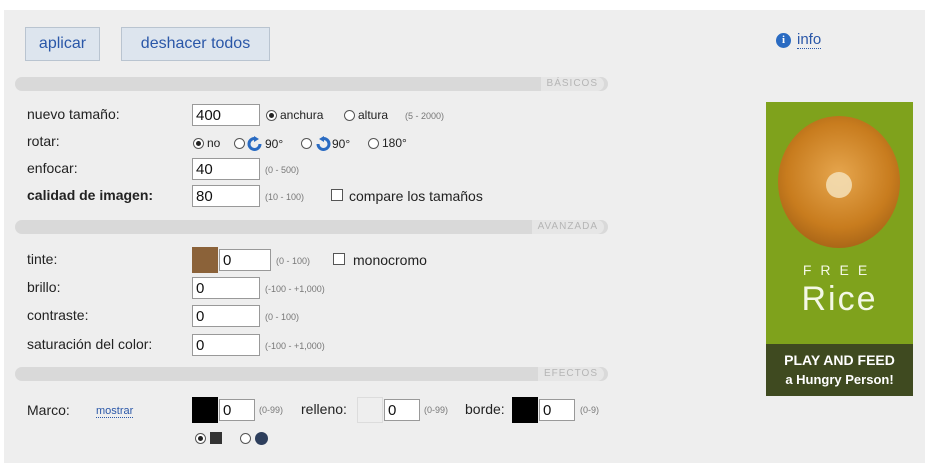 Image resolution: width=925 pixels, height=463 pixels. I want to click on quality-input, so click(226, 196).